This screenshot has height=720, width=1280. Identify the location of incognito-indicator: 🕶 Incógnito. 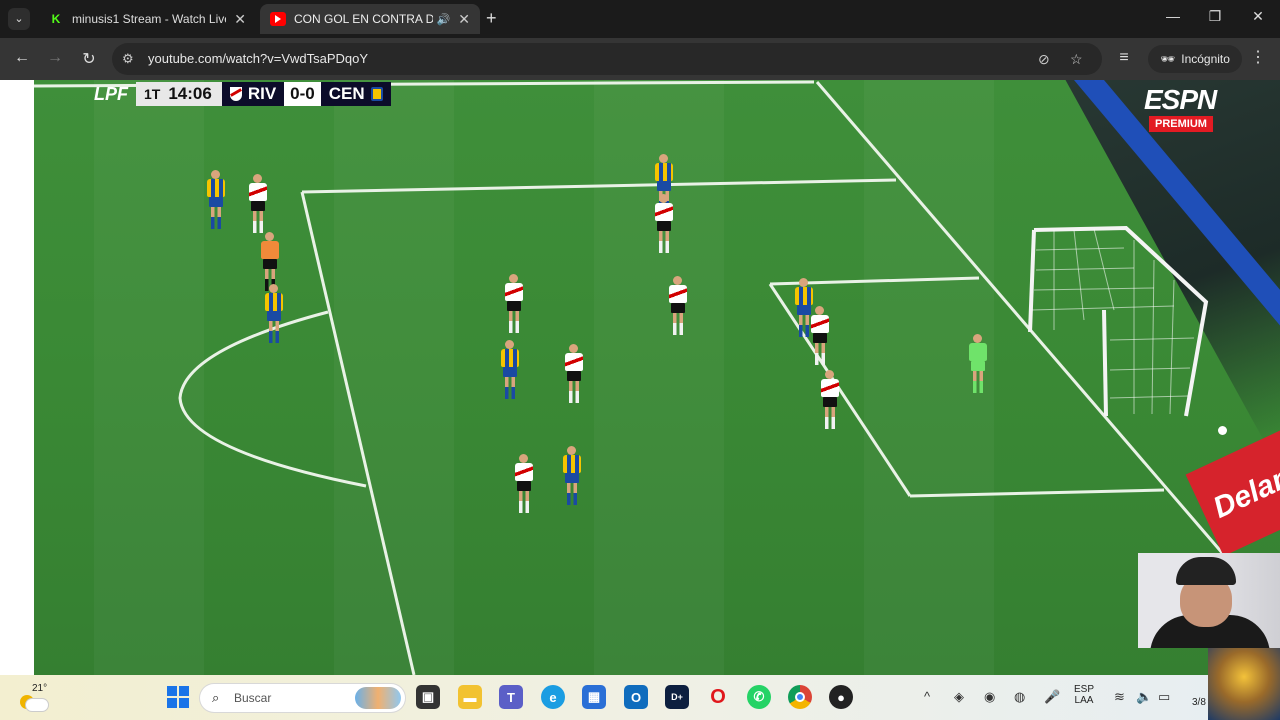
(1195, 59).